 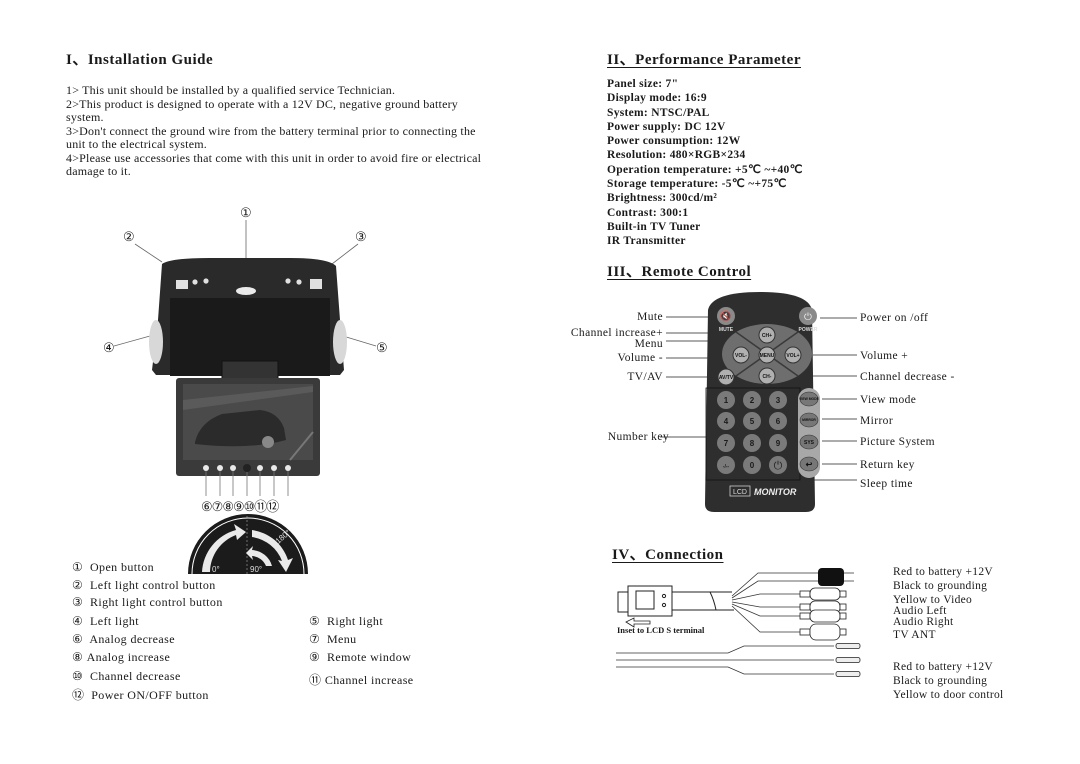 What do you see at coordinates (658, 112) in the screenshot?
I see `spec-item: System: NTSC/PAL` at bounding box center [658, 112].